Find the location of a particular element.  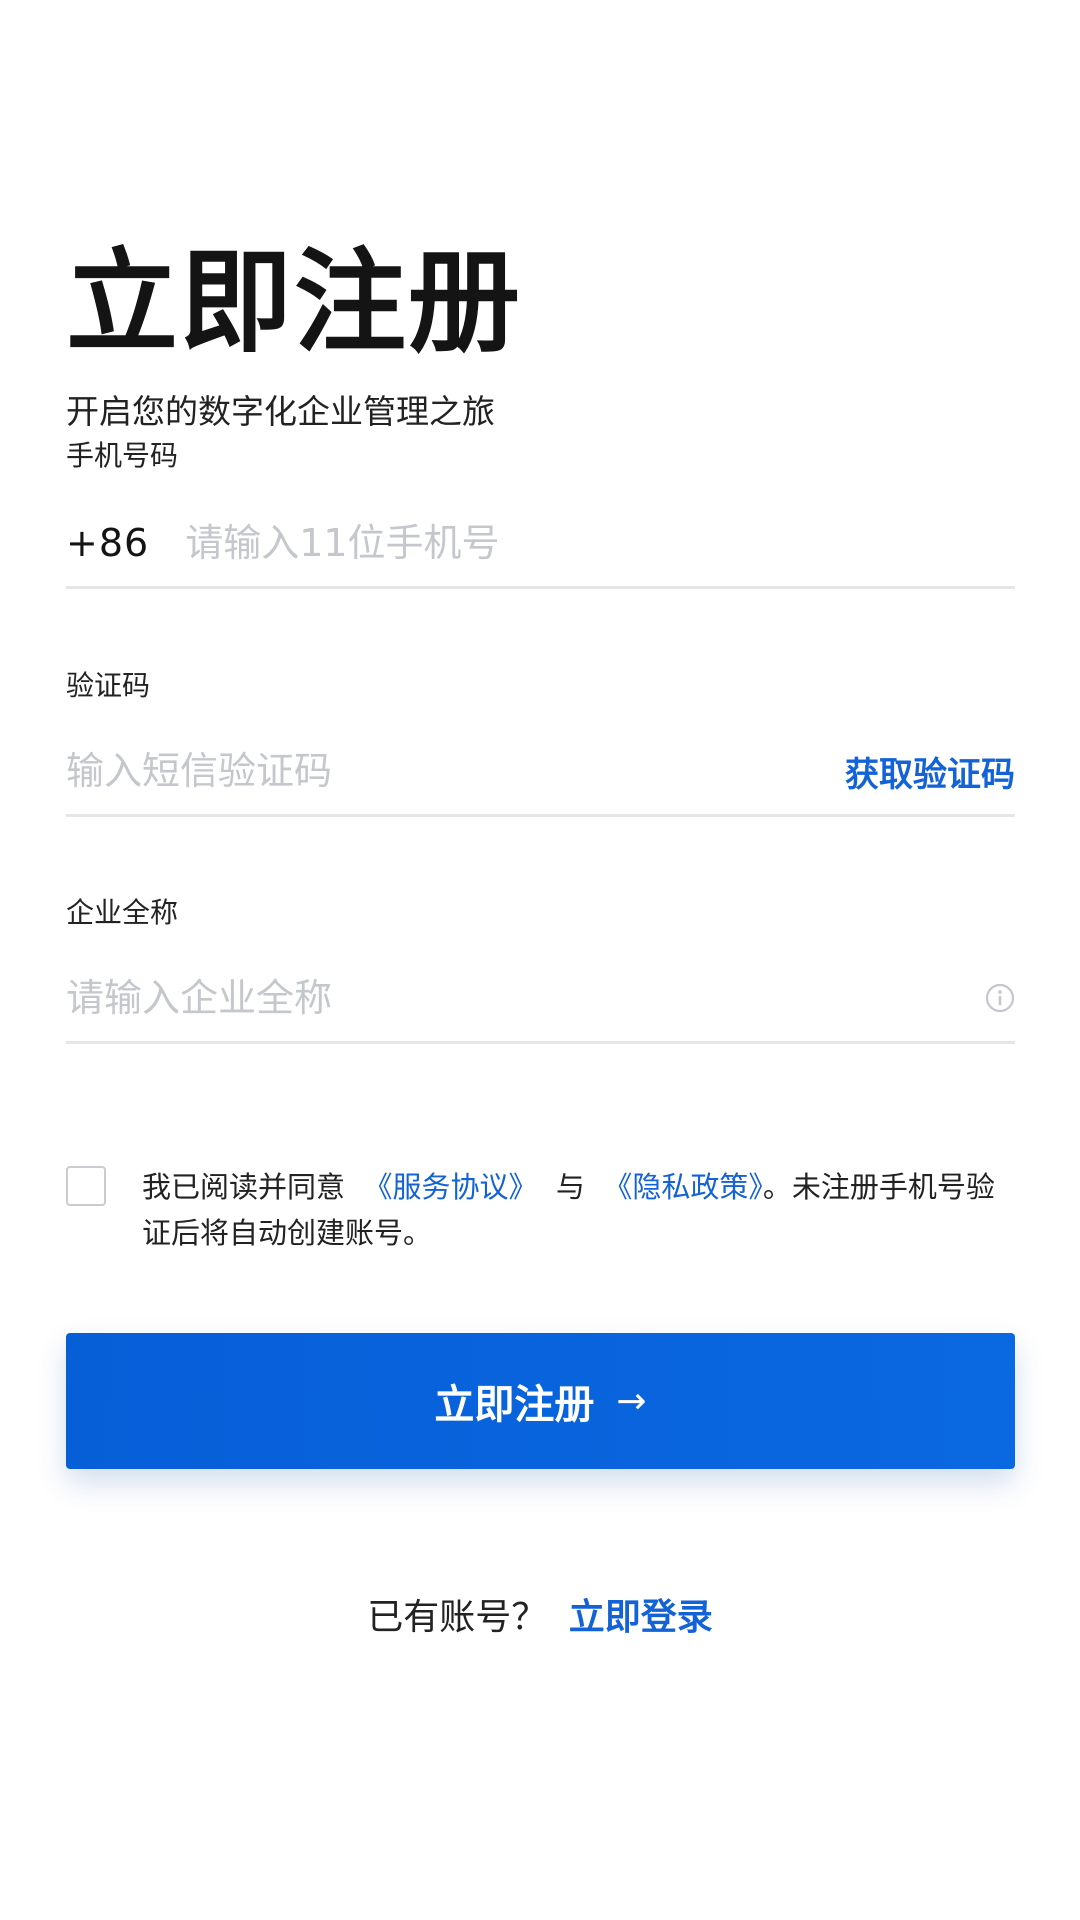

register-button: 立即注册 → is located at coordinates (540, 1401).